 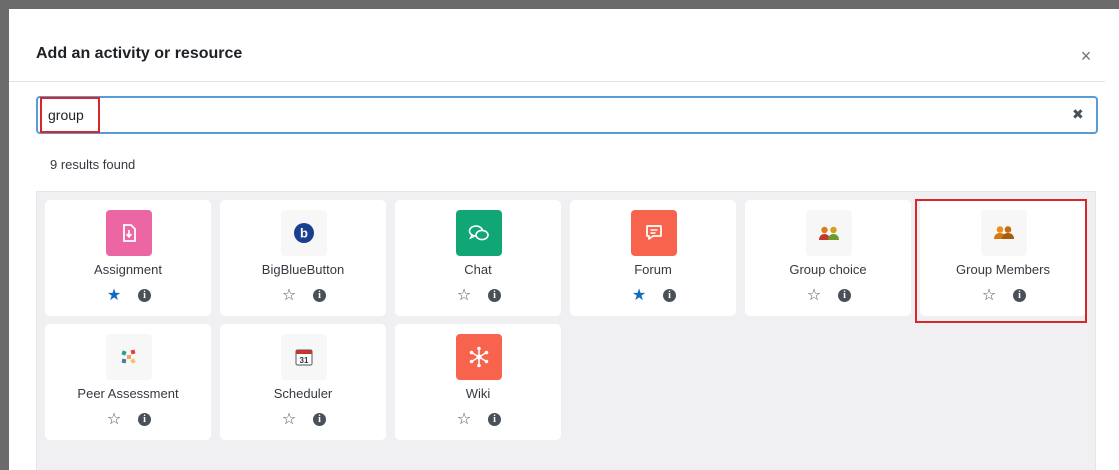 I want to click on activity-name: Assignment, so click(x=128, y=269).